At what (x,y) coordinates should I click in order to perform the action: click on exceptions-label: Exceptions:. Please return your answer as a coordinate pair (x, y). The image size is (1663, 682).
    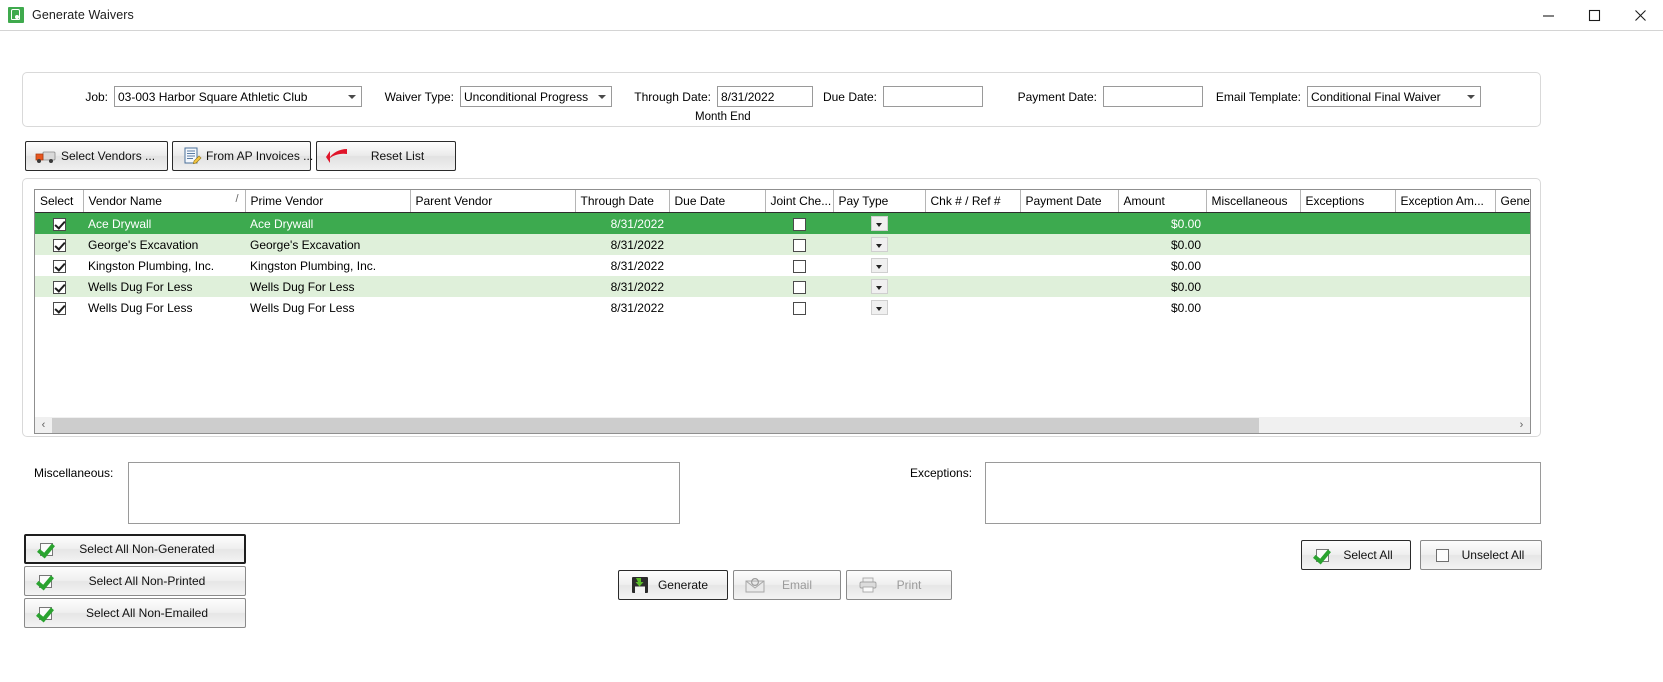
    Looking at the image, I should click on (941, 473).